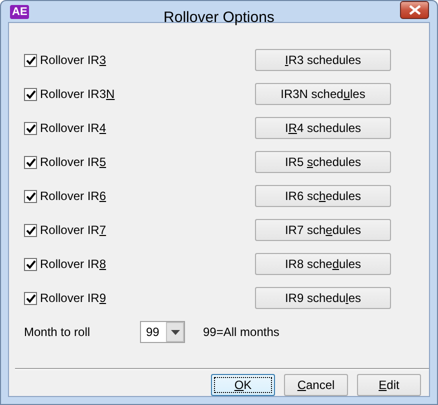  Describe the element at coordinates (243, 385) in the screenshot. I see `dialog-button: OK` at that location.